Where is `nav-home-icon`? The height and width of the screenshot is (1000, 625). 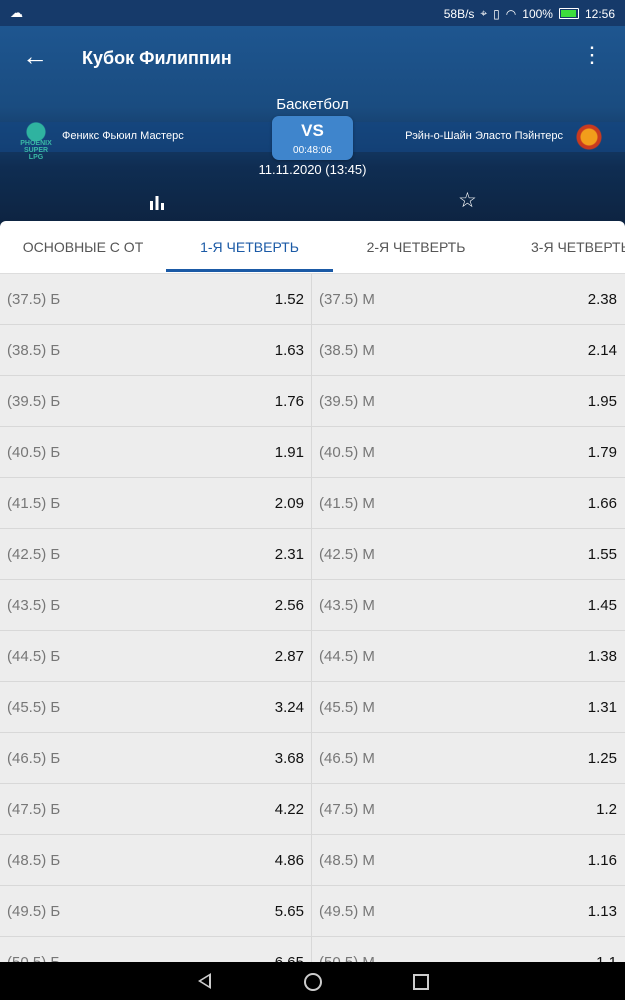 nav-home-icon is located at coordinates (313, 982).